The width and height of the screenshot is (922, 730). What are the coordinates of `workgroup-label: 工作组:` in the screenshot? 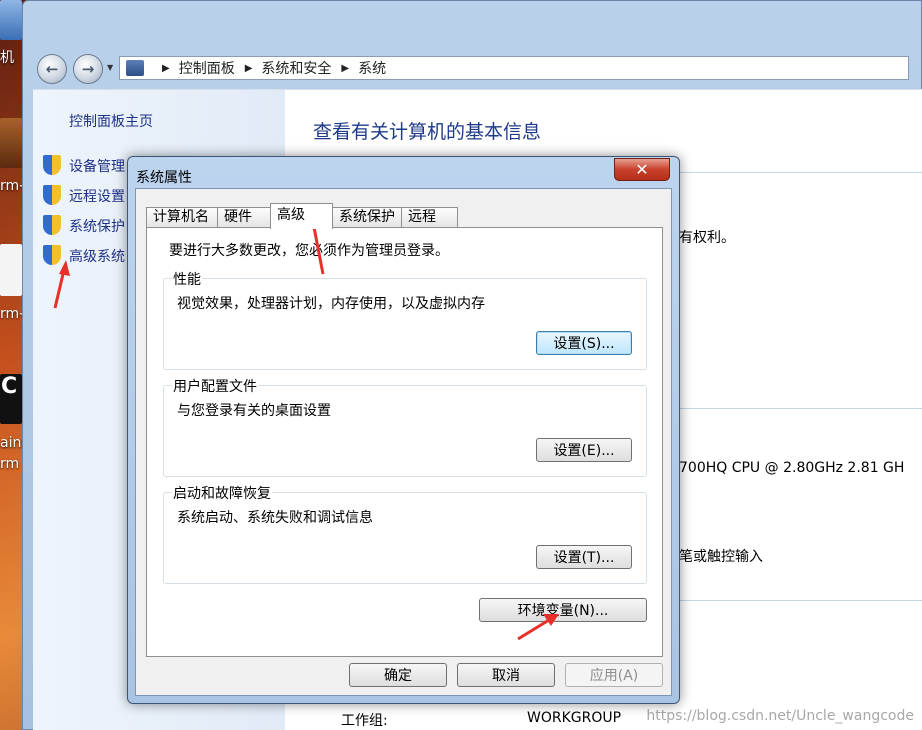 It's located at (364, 721).